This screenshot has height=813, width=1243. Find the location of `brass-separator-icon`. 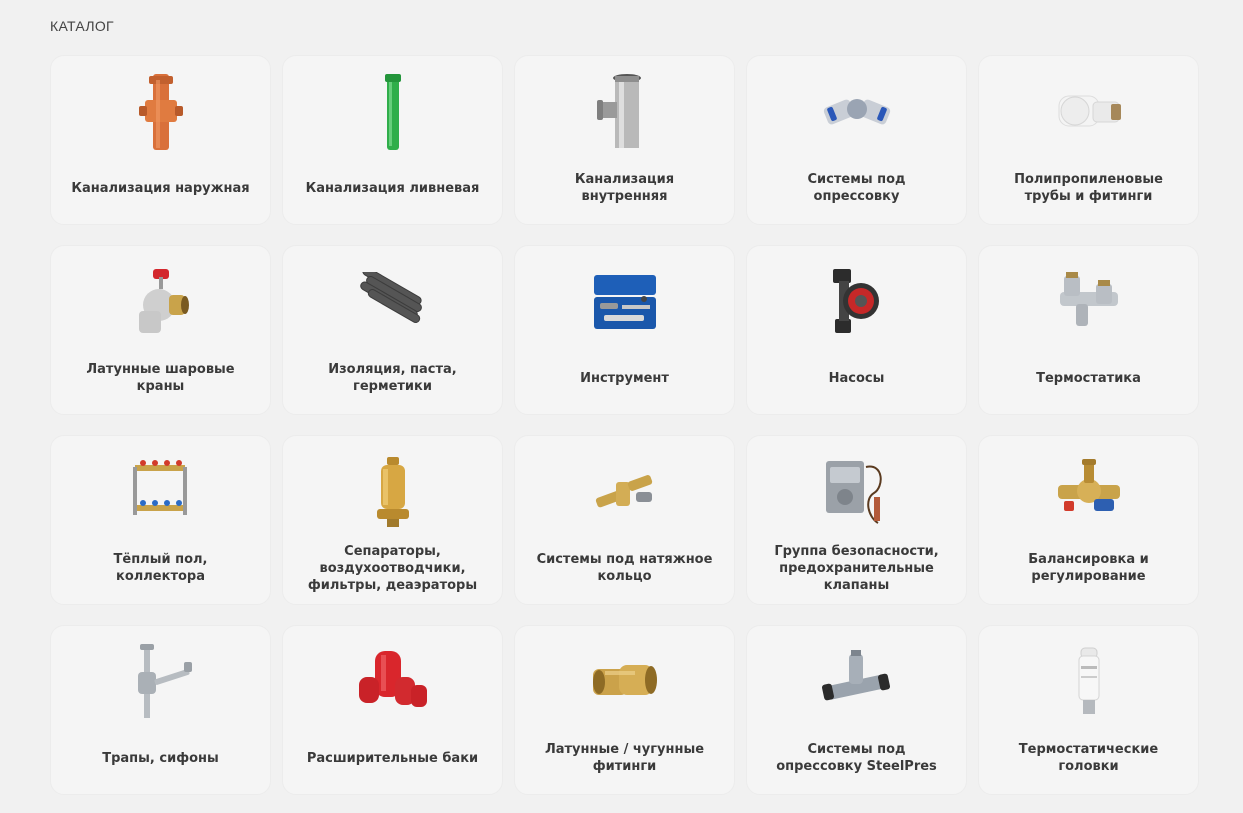

brass-separator-icon is located at coordinates (392, 492).